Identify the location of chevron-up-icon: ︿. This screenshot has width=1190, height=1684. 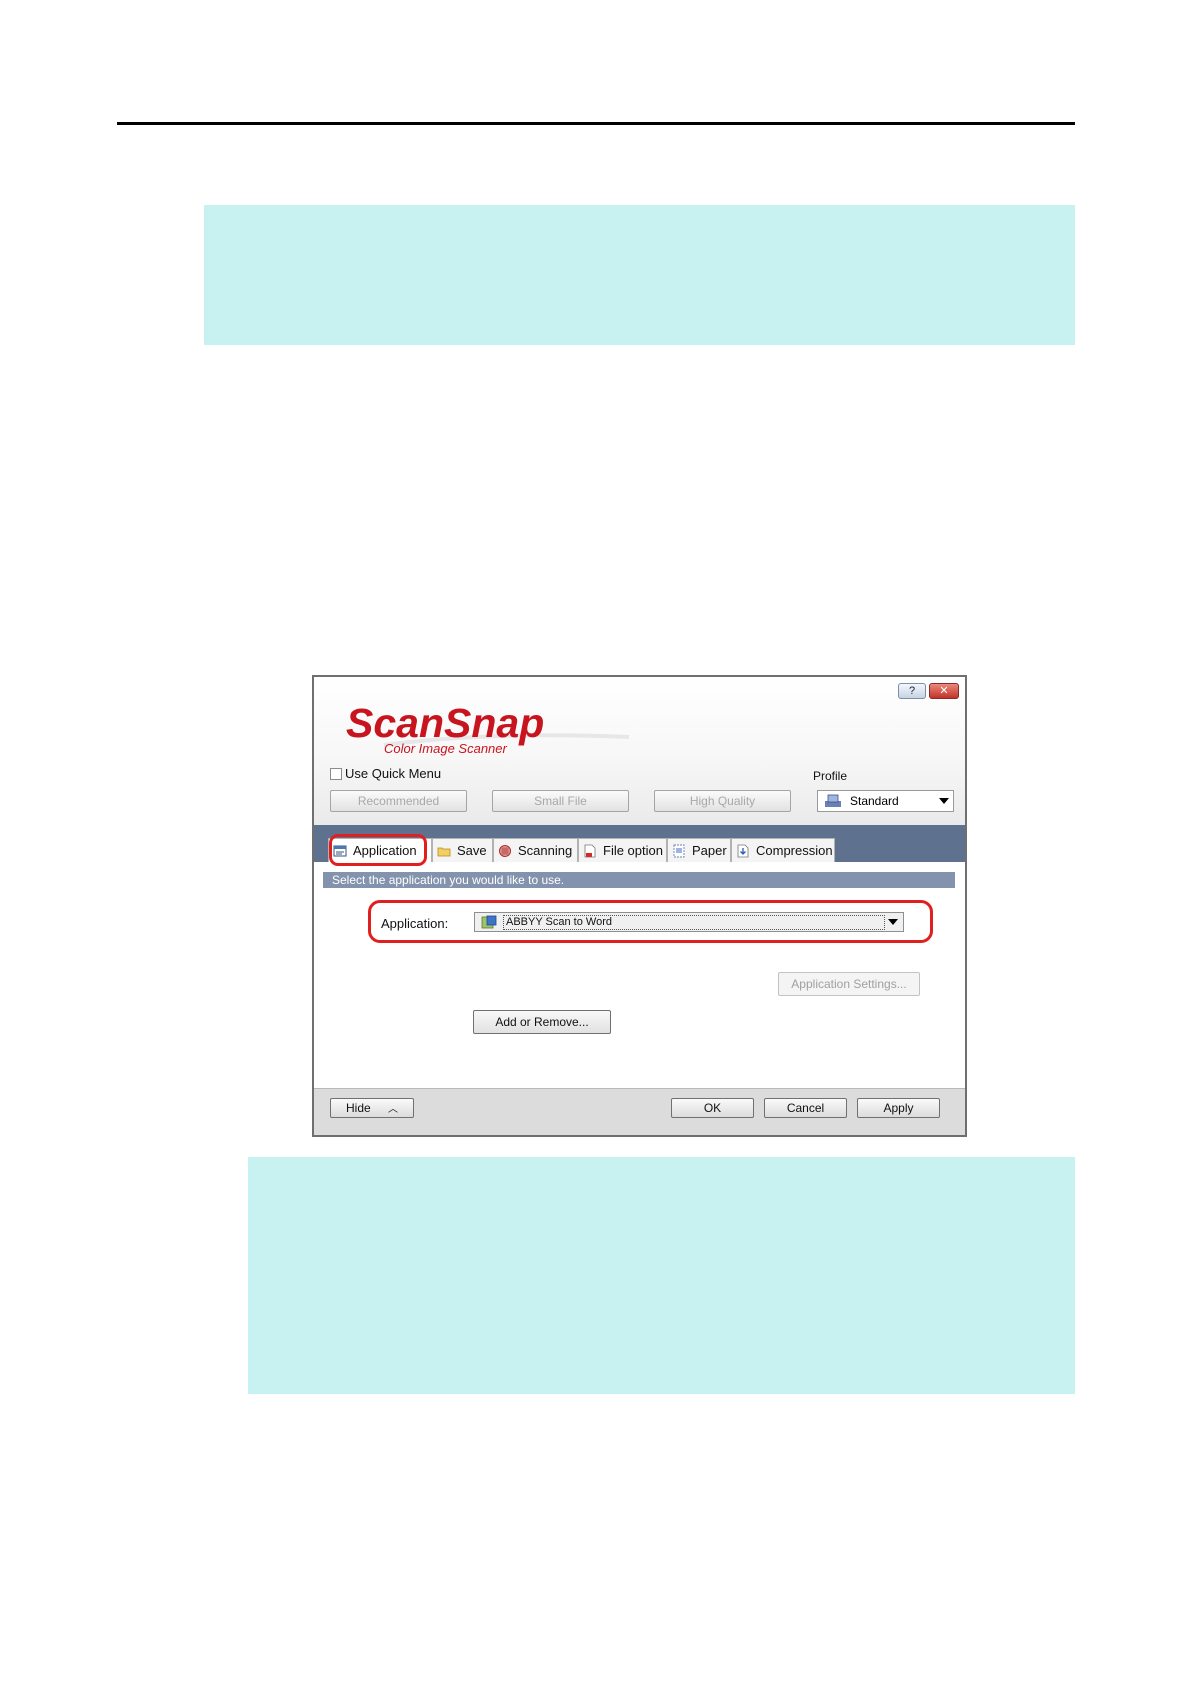
(393, 1109).